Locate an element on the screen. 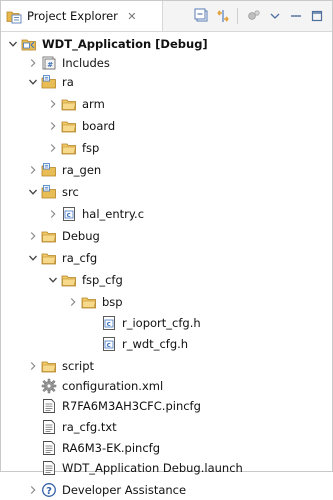 This screenshot has height=500, width=333. tree-item: ra_gen is located at coordinates (64, 170).